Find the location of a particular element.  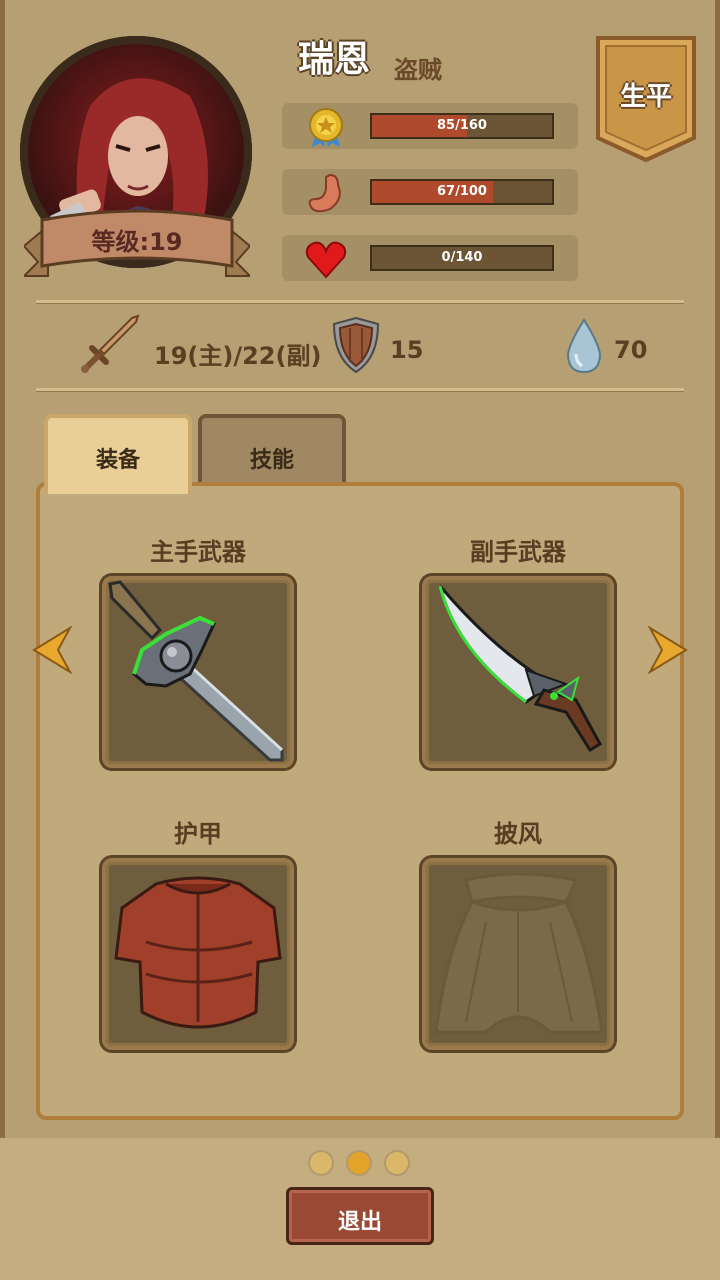

defense-value: 15 is located at coordinates (407, 350).